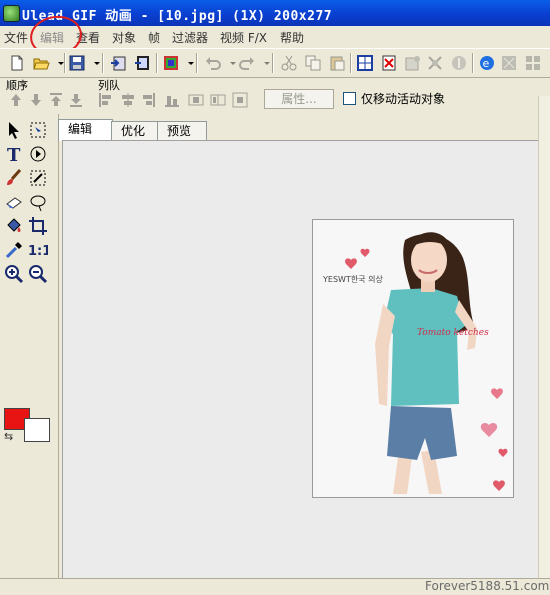 Image resolution: width=550 pixels, height=595 pixels. What do you see at coordinates (143, 63) in the screenshot?
I see `add-video-icon` at bounding box center [143, 63].